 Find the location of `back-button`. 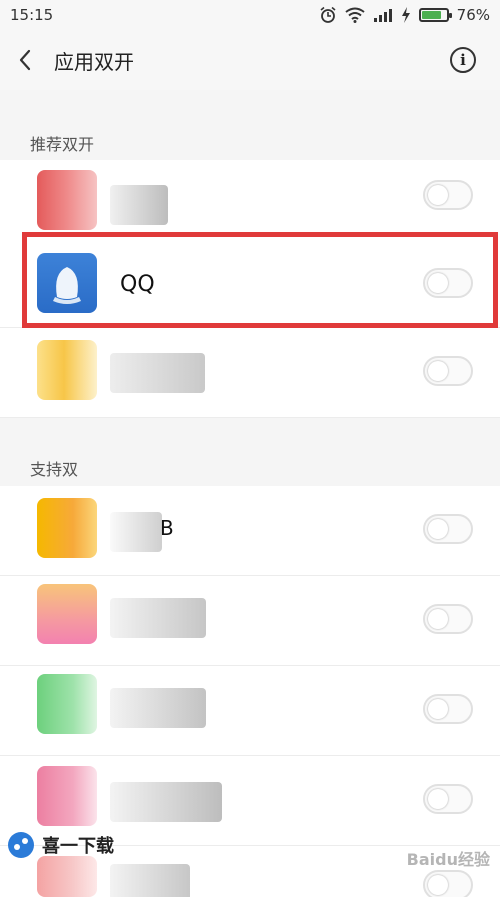

back-button is located at coordinates (25, 60).